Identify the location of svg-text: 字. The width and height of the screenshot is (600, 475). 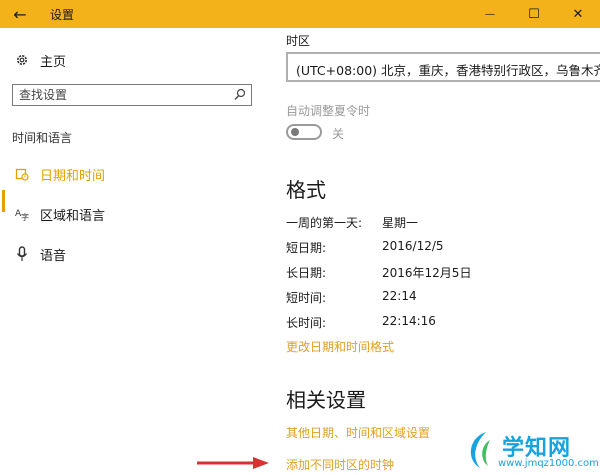
(25, 216).